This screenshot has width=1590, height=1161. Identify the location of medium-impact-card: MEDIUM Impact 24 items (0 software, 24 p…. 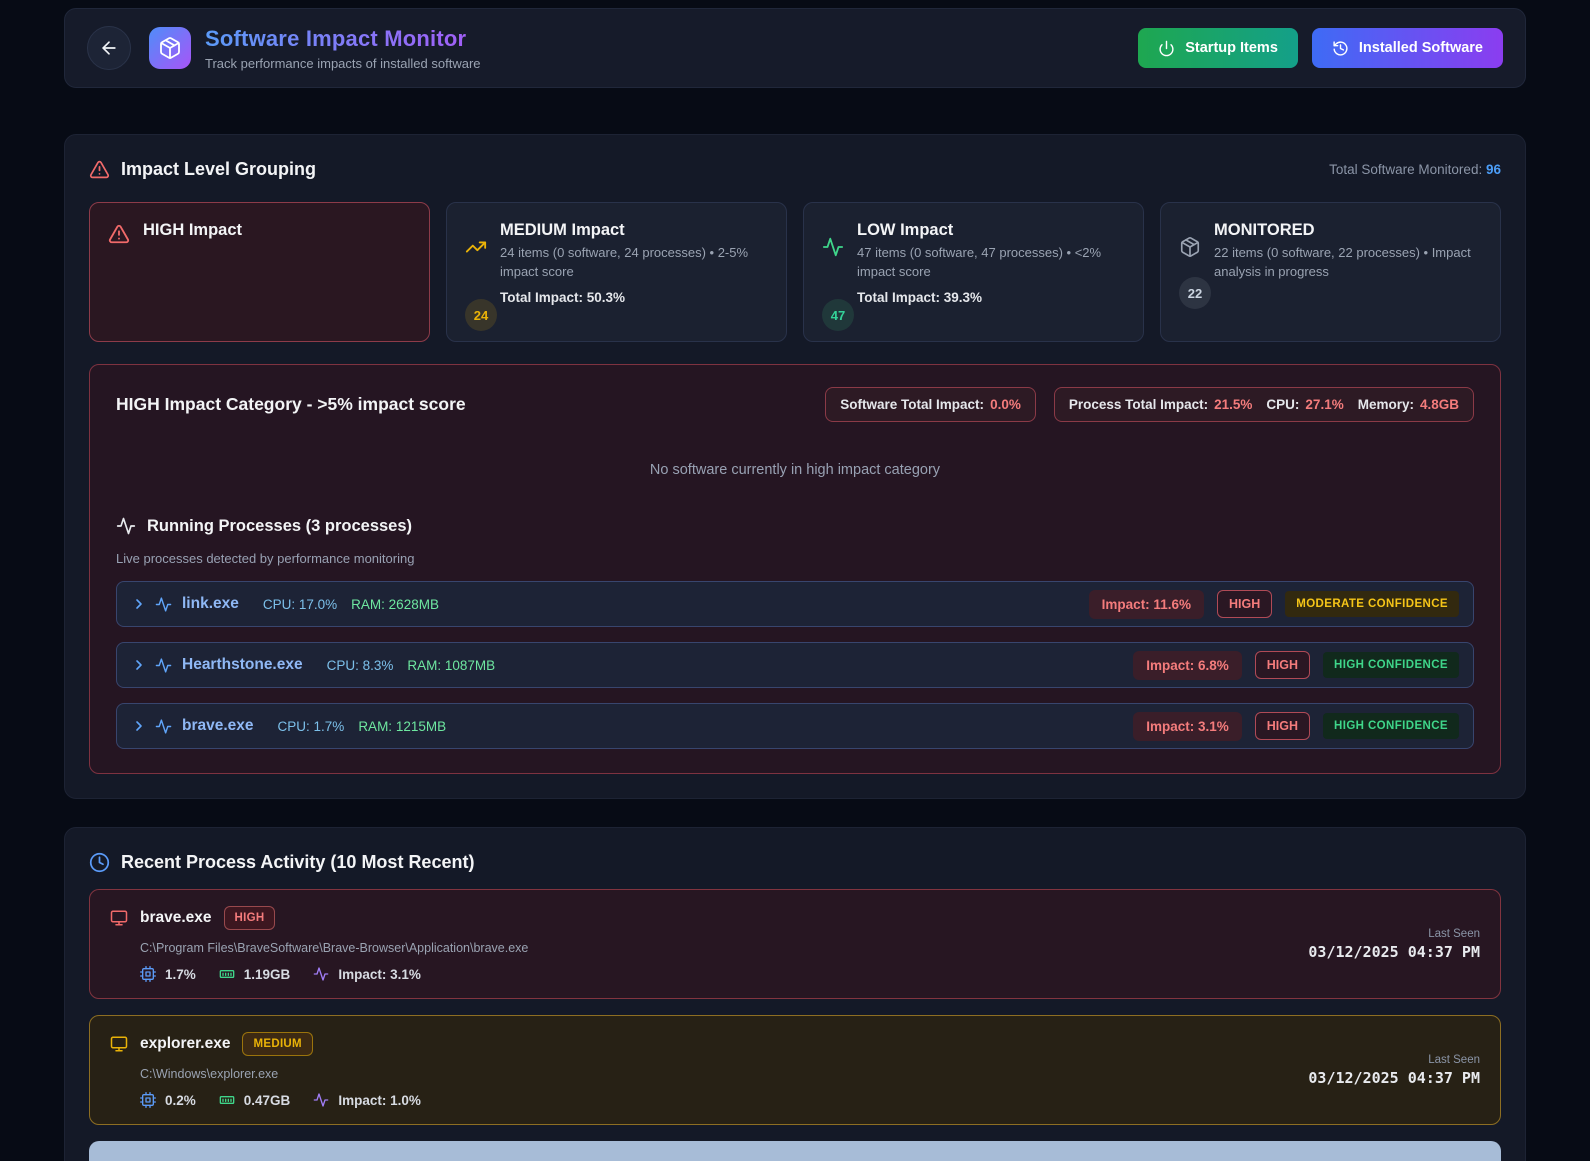
(616, 272).